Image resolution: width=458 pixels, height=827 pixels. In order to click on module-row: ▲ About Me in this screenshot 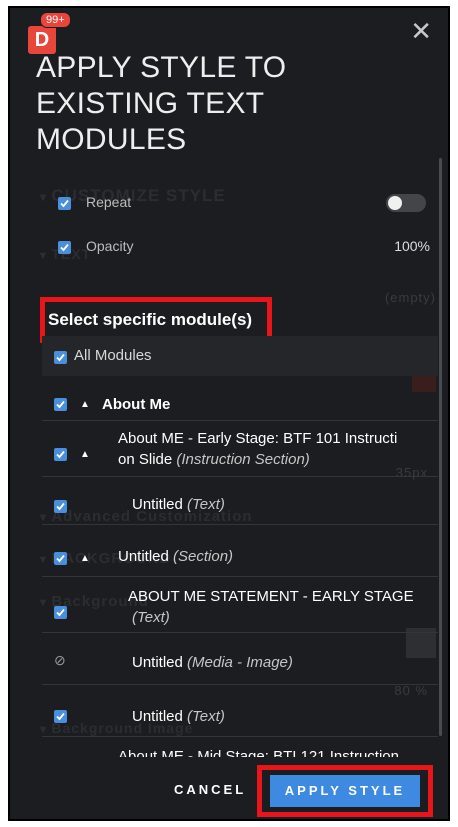, I will do `click(240, 398)`.